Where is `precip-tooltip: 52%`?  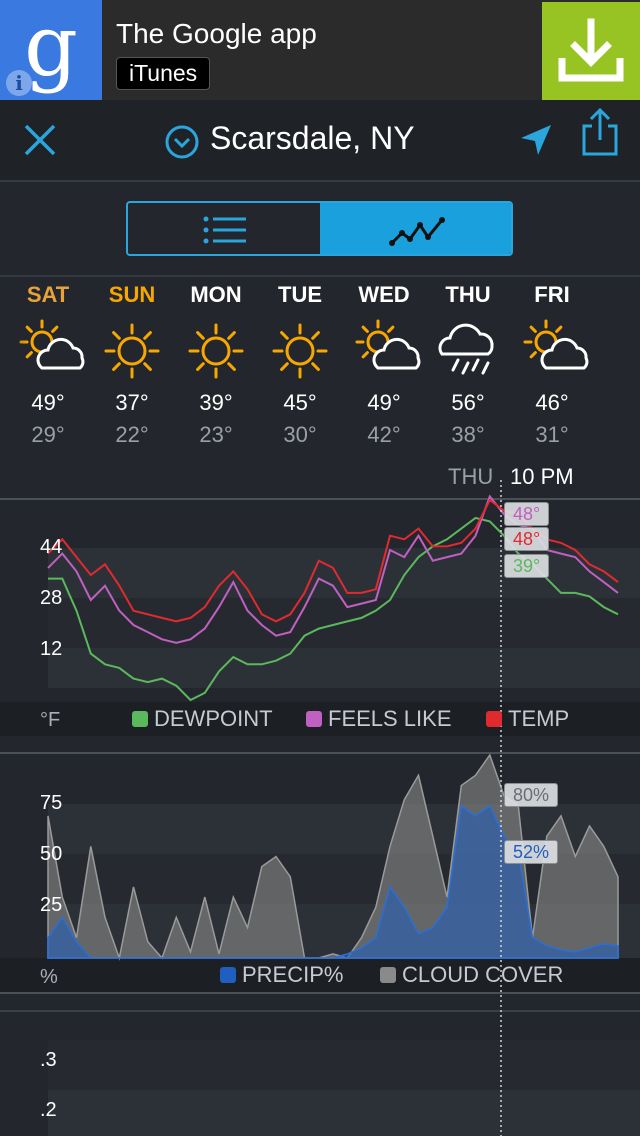
precip-tooltip: 52% is located at coordinates (531, 852).